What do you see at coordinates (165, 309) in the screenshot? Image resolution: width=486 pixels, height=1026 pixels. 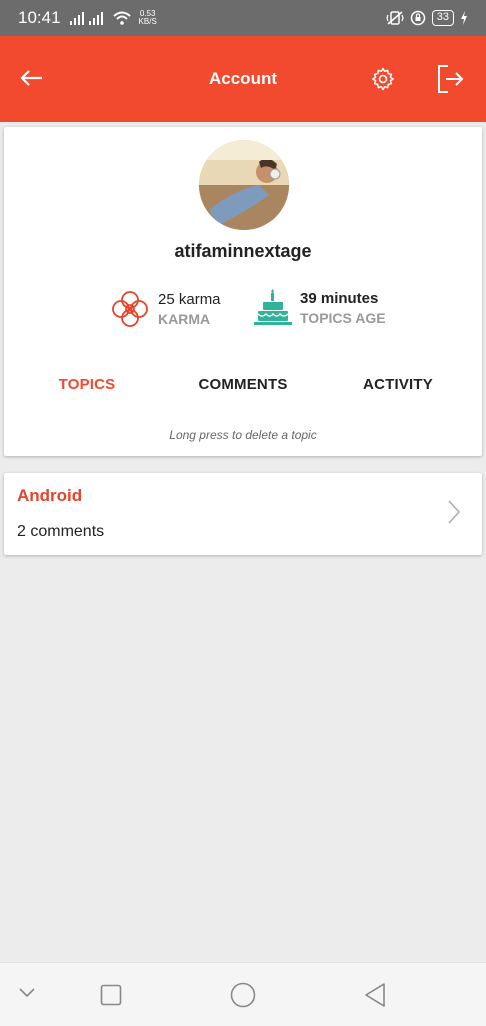 I see `karma-stat: 25 karma KARMA` at bounding box center [165, 309].